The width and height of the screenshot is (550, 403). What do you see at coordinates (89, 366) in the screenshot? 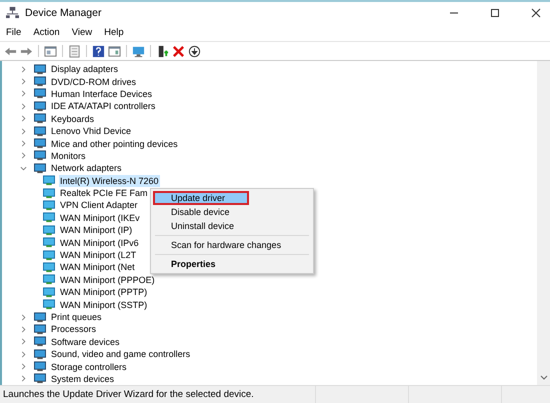
I see `tree-item: Storage controllers` at bounding box center [89, 366].